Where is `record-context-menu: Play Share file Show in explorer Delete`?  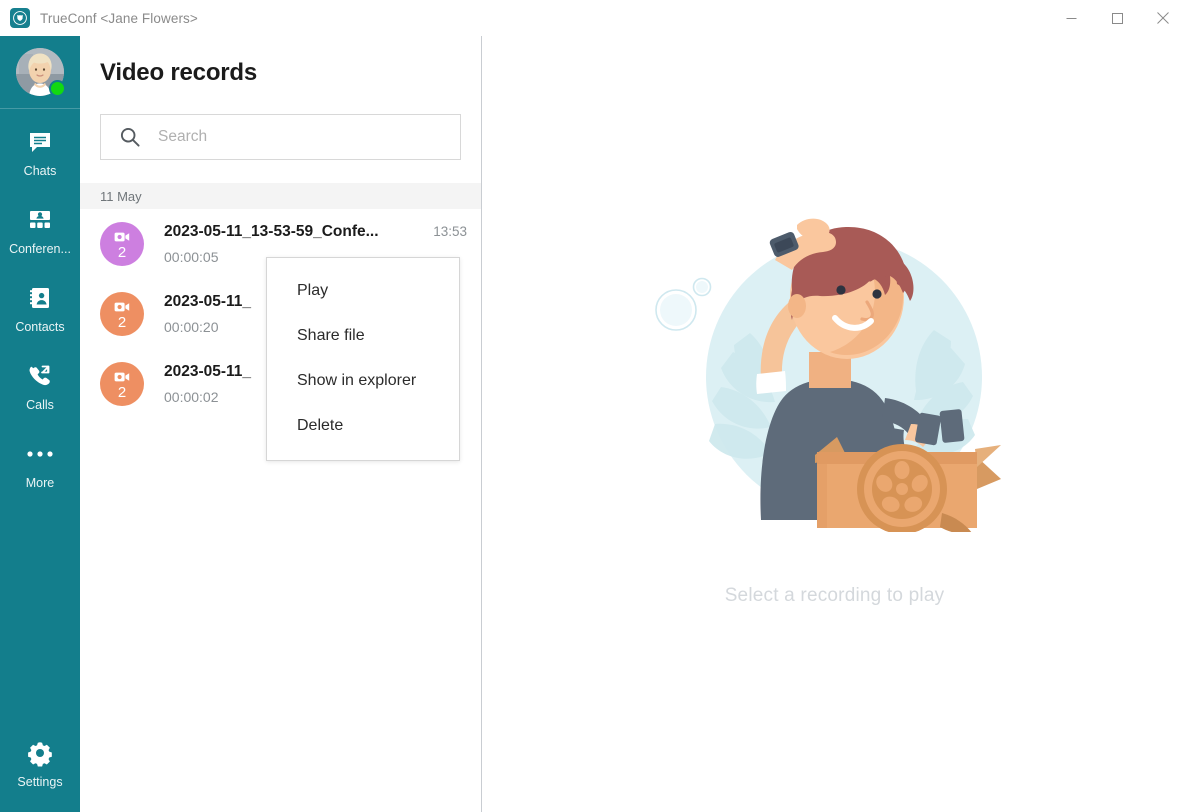
record-context-menu: Play Share file Show in explorer Delete is located at coordinates (363, 359).